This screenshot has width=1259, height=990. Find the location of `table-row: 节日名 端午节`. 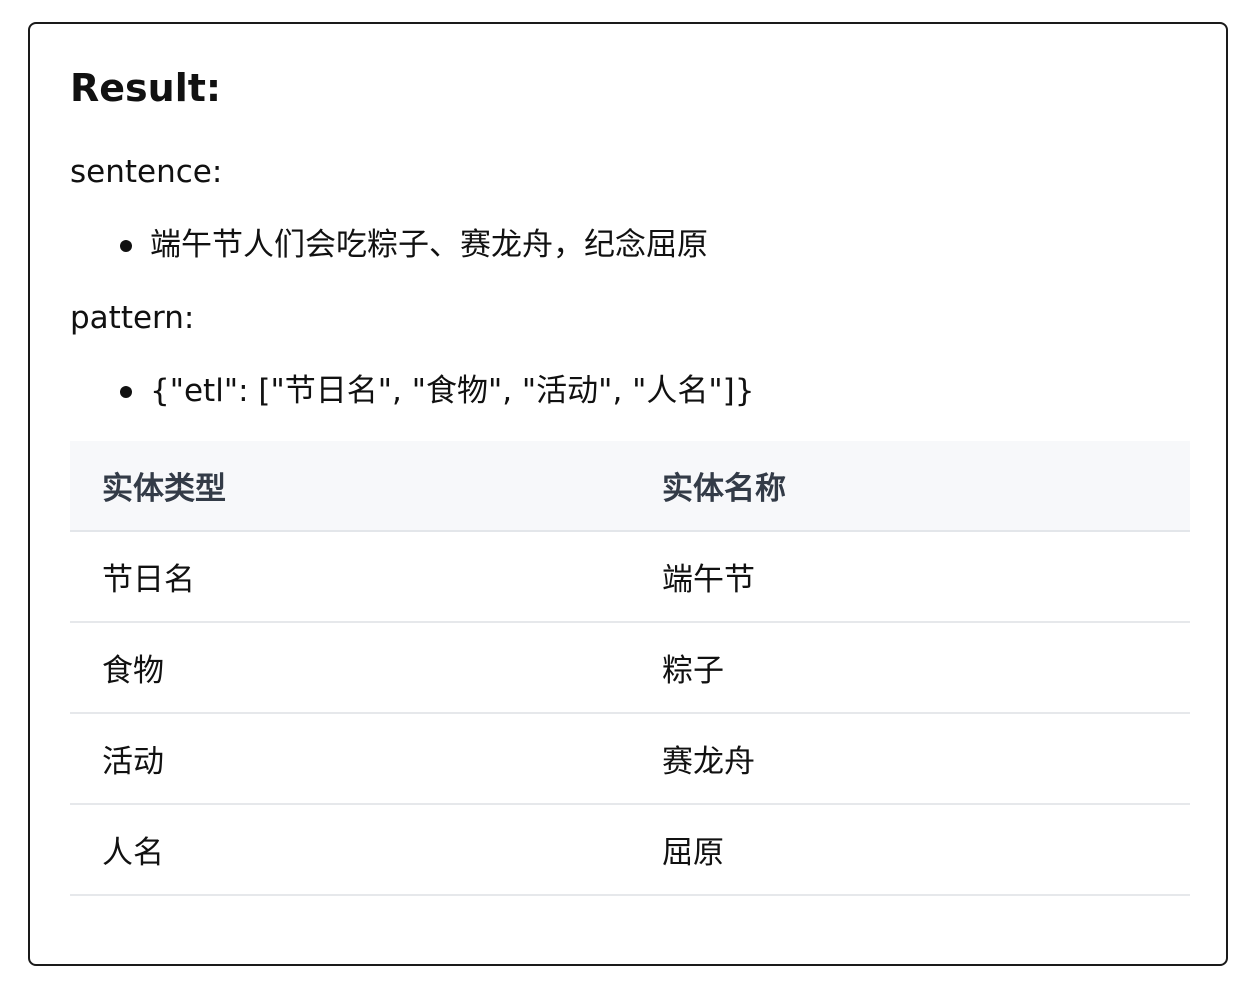

table-row: 节日名 端午节 is located at coordinates (630, 577).